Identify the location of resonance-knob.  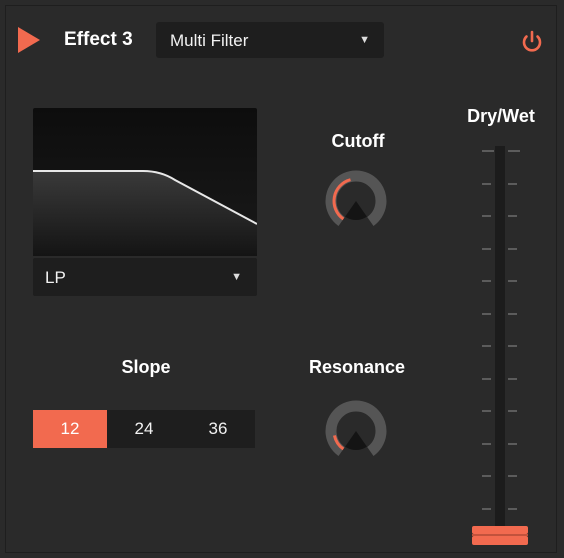
(356, 431).